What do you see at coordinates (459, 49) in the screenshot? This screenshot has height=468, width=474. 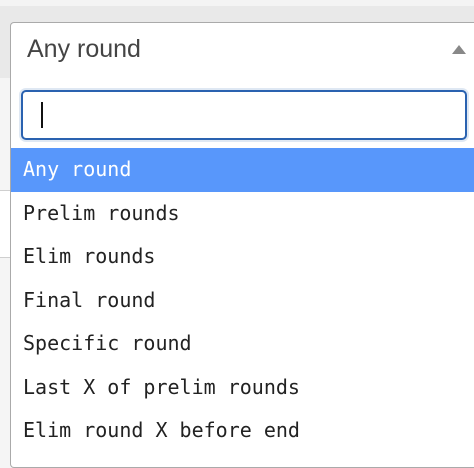 I see `caret-up-icon` at bounding box center [459, 49].